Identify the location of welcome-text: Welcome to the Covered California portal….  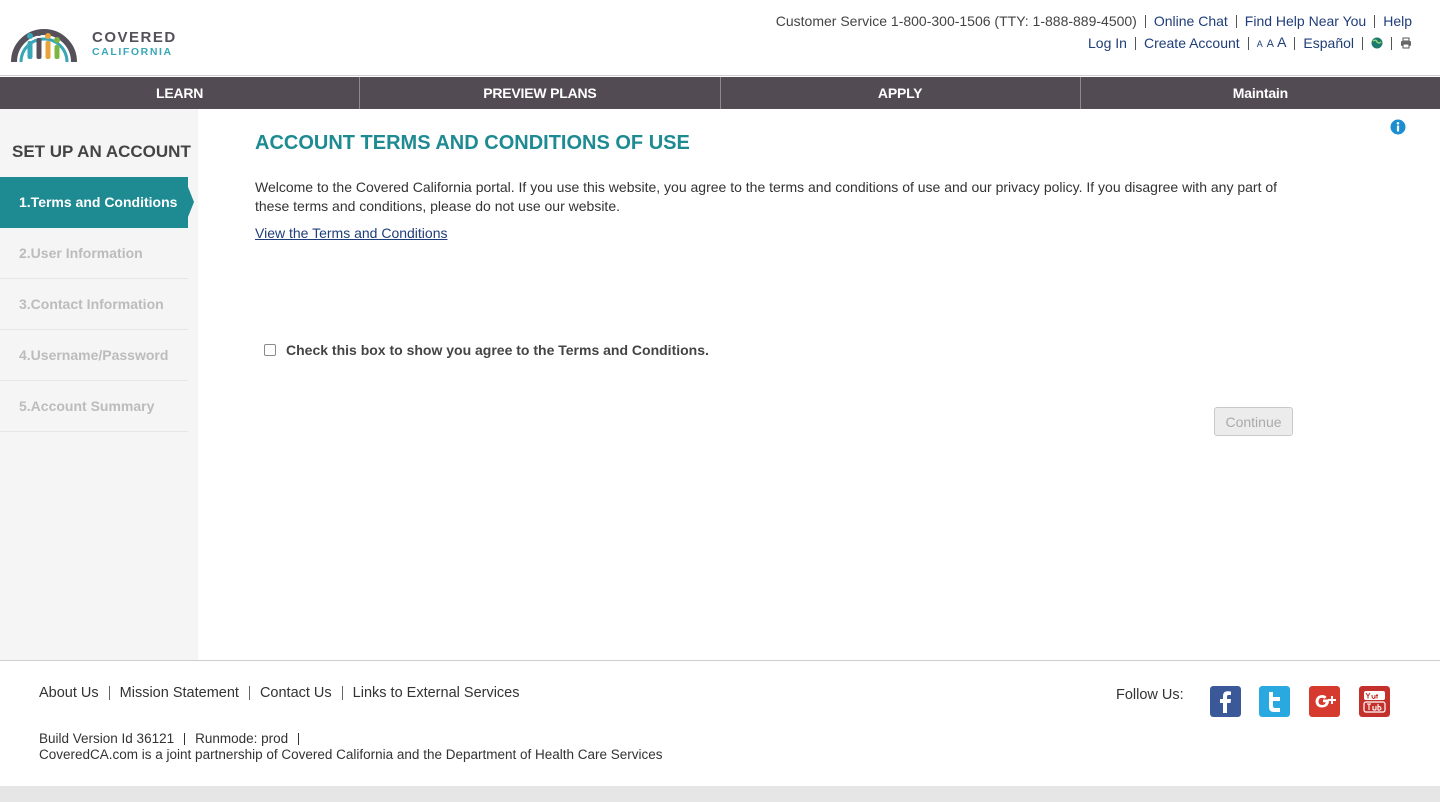
(766, 196).